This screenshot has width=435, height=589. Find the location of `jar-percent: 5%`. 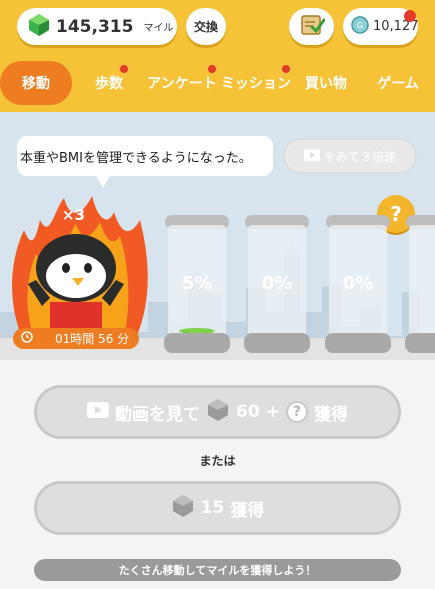

jar-percent: 5% is located at coordinates (197, 283).